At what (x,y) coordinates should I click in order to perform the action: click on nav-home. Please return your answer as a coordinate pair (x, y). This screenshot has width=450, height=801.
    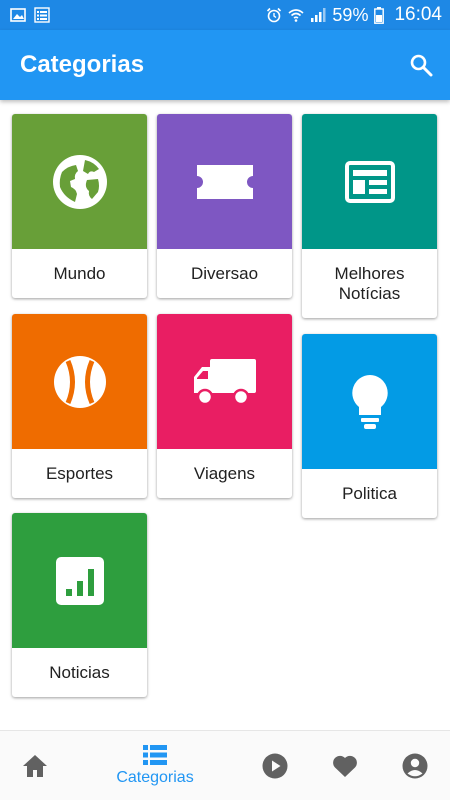
    Looking at the image, I should click on (35, 766).